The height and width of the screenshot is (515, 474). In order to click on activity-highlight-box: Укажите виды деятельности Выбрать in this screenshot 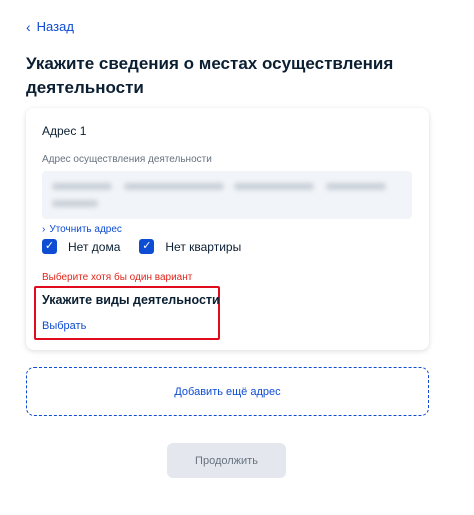, I will do `click(127, 313)`.